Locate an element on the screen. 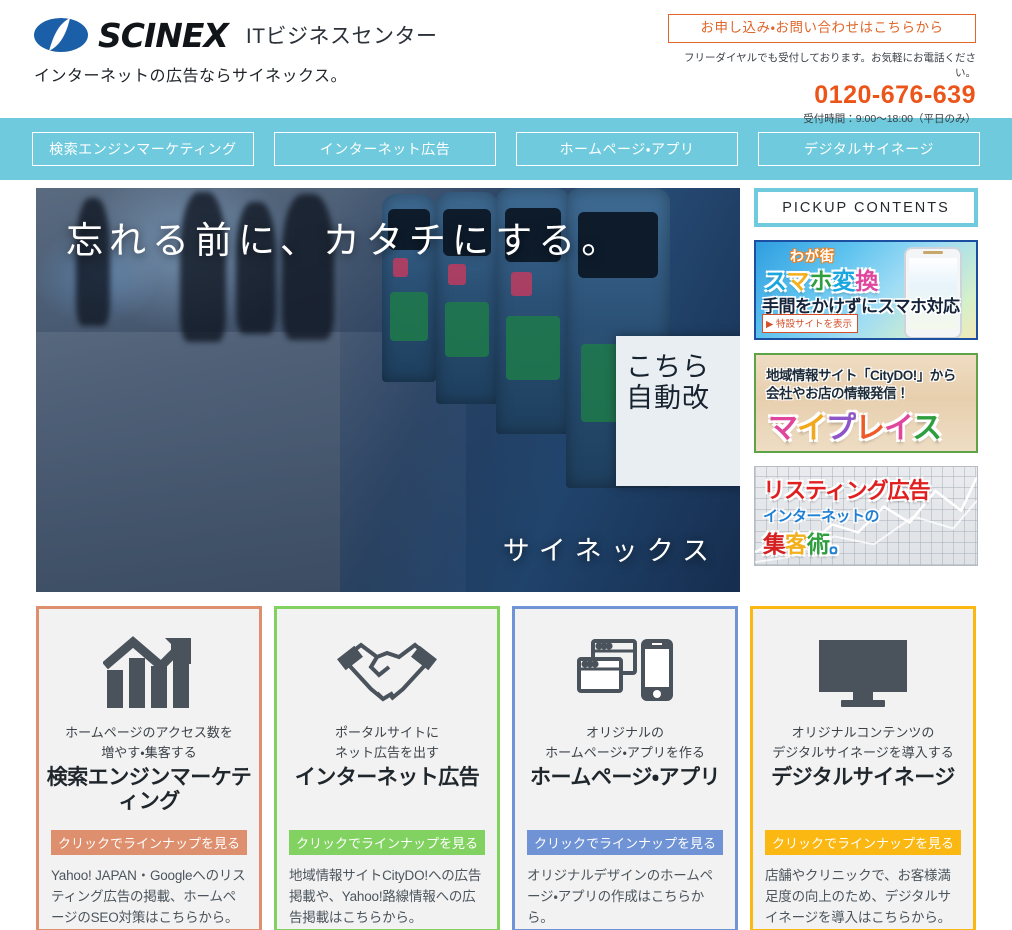 The width and height of the screenshot is (1012, 930). nav-item-digital-signage: デジタルサイネージ is located at coordinates (869, 149).